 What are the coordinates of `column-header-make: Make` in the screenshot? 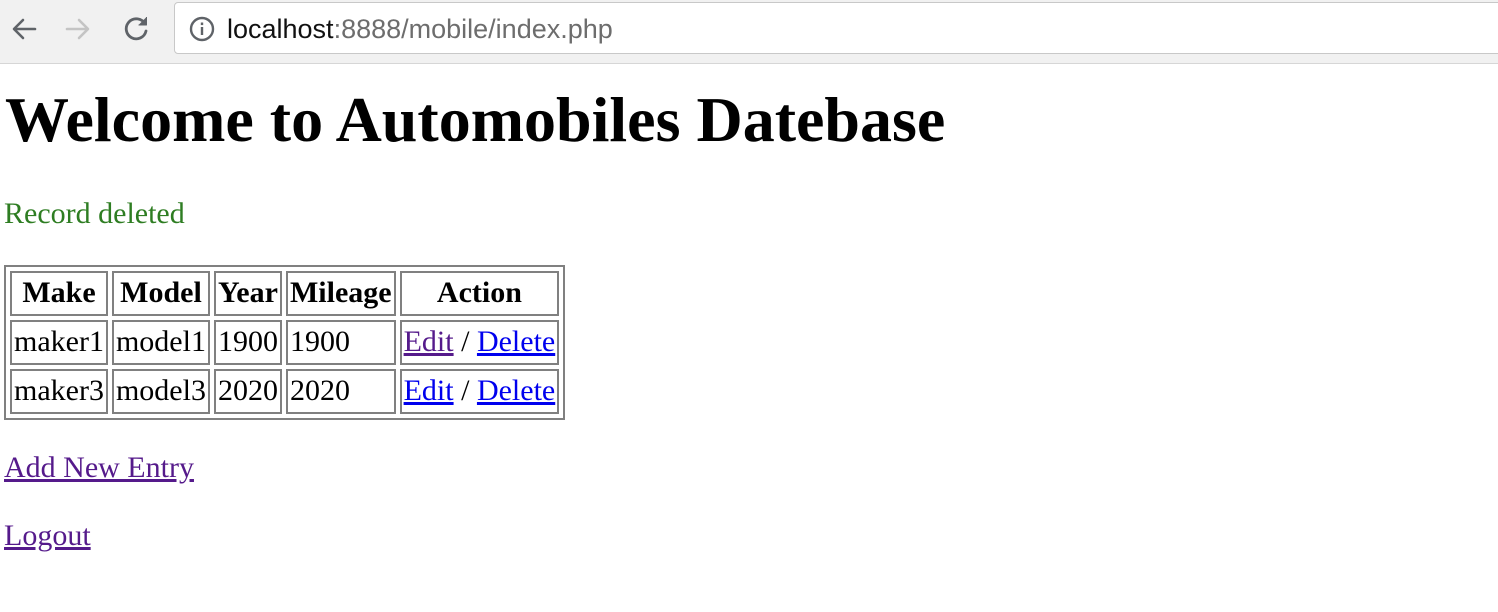 It's located at (59, 293).